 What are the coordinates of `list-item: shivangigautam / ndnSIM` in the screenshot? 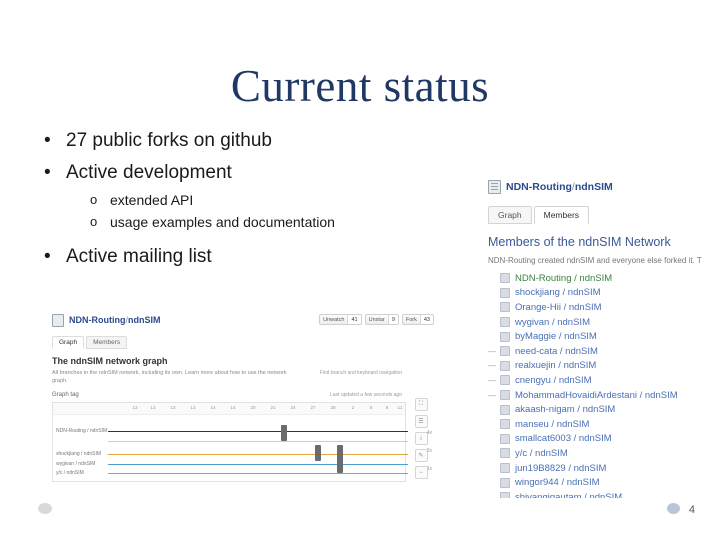 It's located at (598, 494).